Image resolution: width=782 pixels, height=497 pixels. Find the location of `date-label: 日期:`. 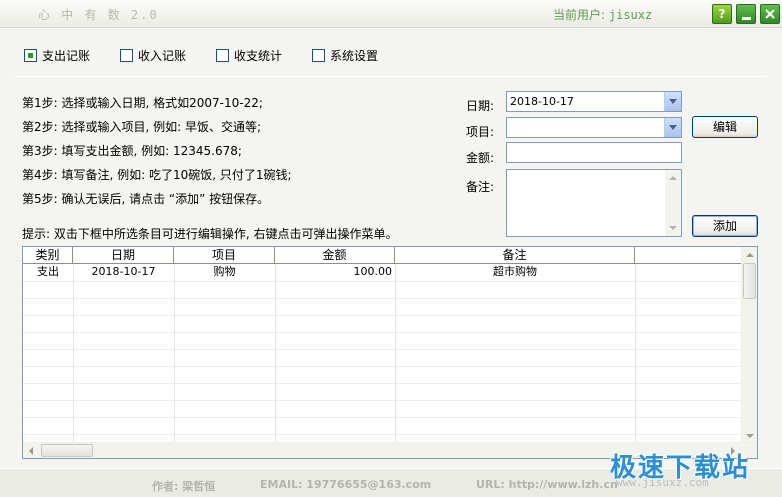

date-label: 日期: is located at coordinates (480, 106).